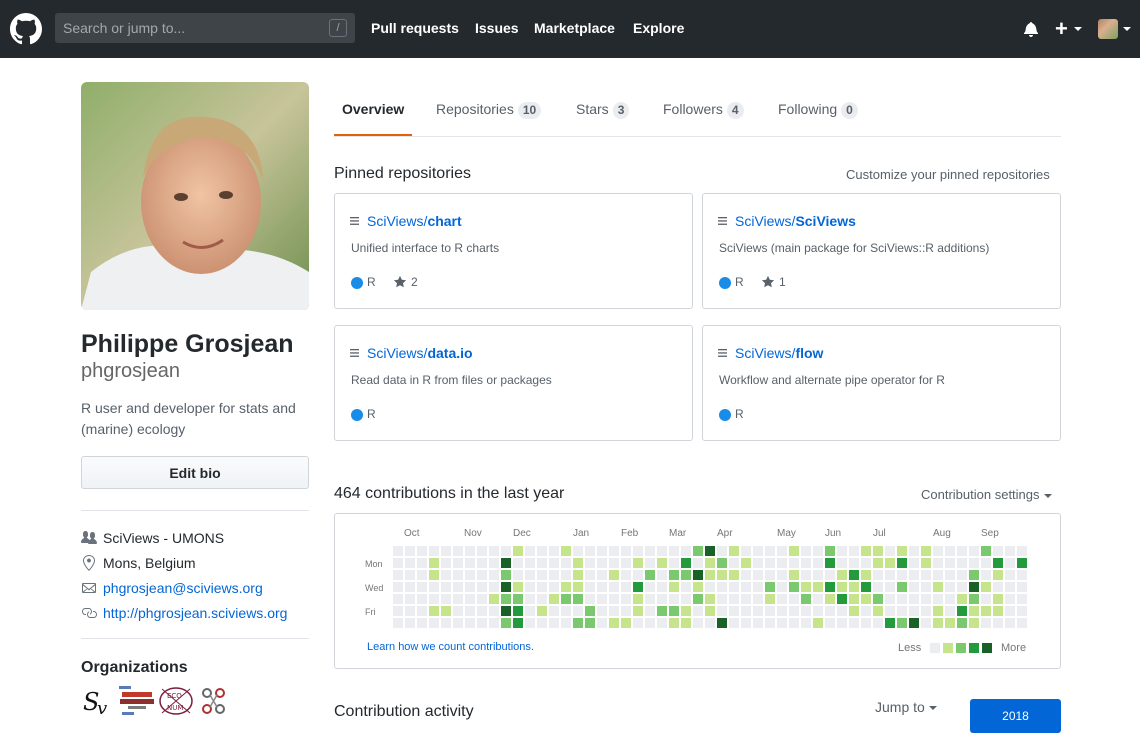  I want to click on tab-following: Following 0, so click(818, 110).